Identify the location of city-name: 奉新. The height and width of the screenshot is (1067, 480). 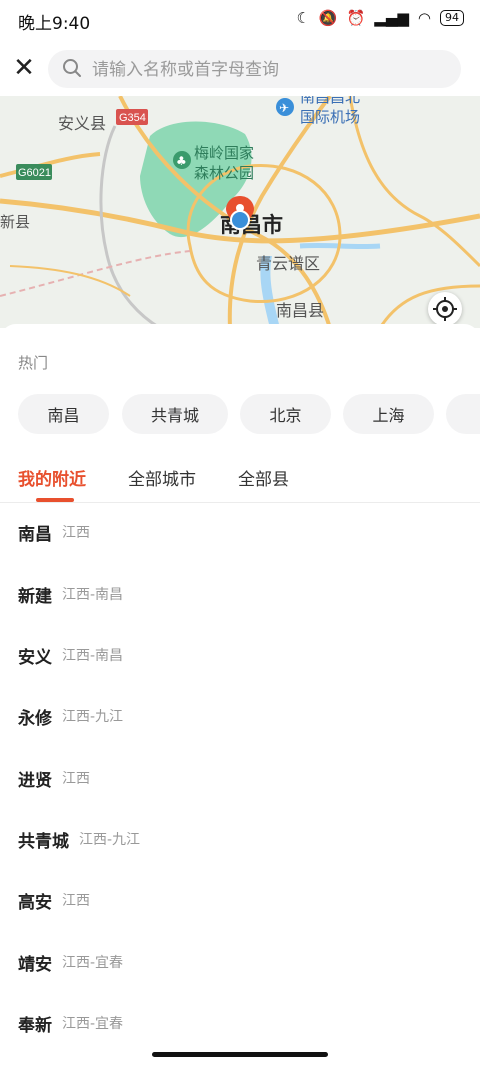
(35, 1025).